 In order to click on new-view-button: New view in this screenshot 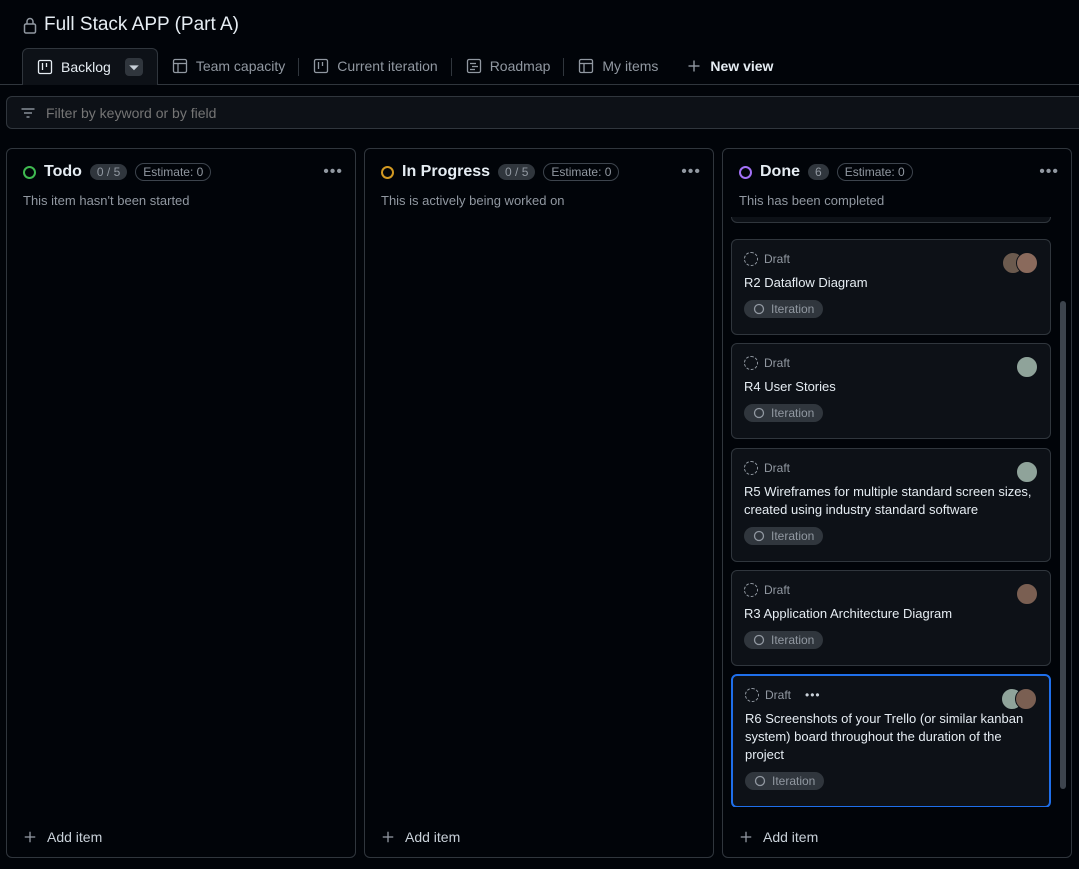, I will do `click(729, 66)`.